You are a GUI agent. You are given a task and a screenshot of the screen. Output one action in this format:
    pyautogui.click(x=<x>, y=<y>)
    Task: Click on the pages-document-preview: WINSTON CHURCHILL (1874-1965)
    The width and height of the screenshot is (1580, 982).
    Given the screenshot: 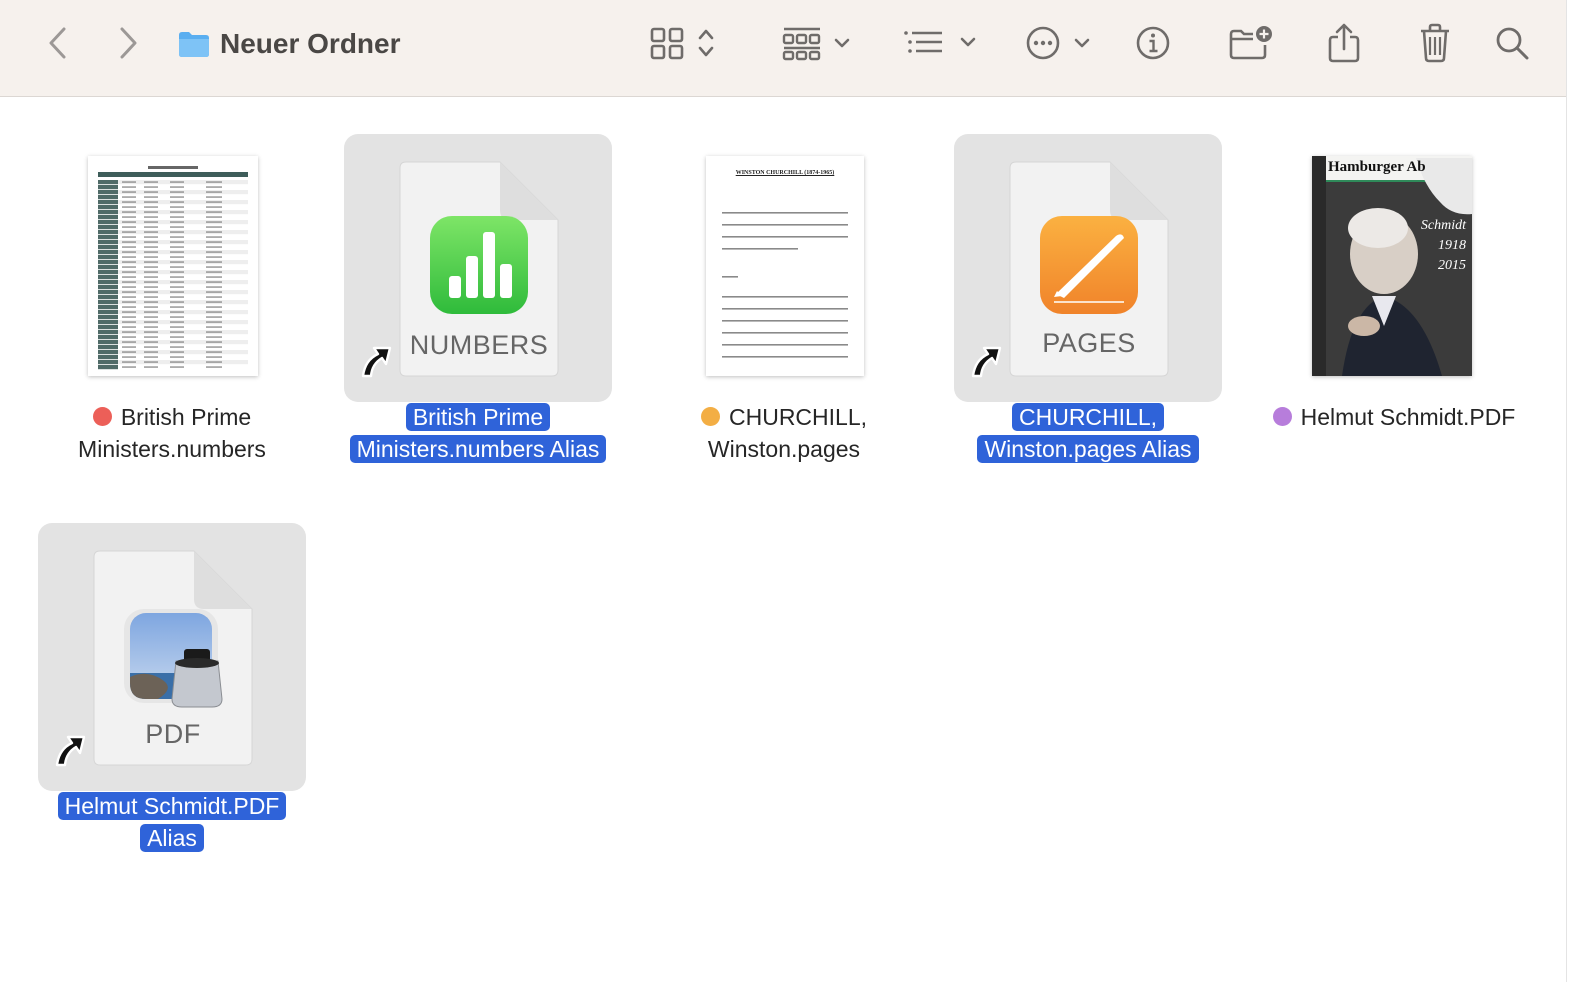 What is the action you would take?
    pyautogui.click(x=785, y=266)
    